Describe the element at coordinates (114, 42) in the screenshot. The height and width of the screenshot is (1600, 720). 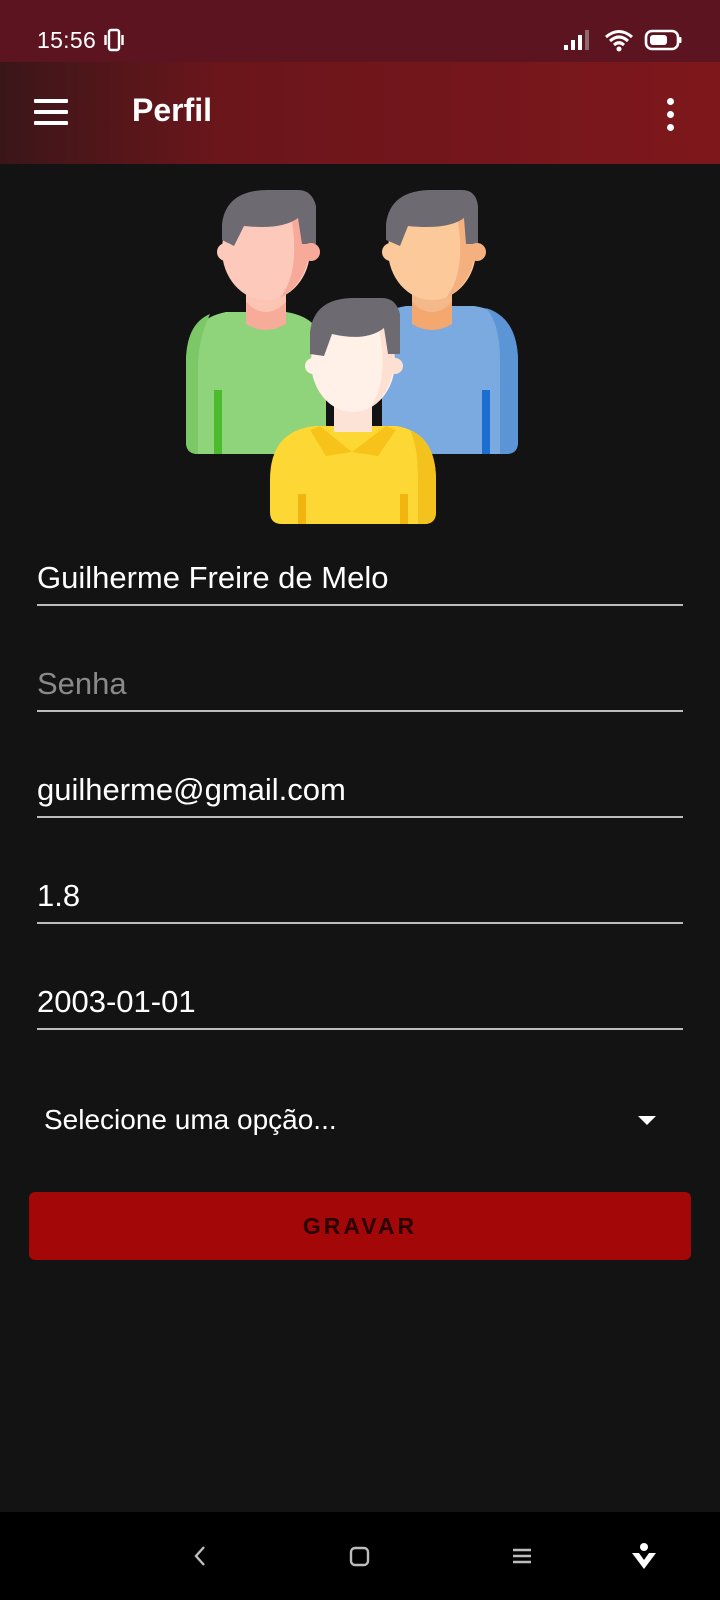
I see `vibrate-icon` at that location.